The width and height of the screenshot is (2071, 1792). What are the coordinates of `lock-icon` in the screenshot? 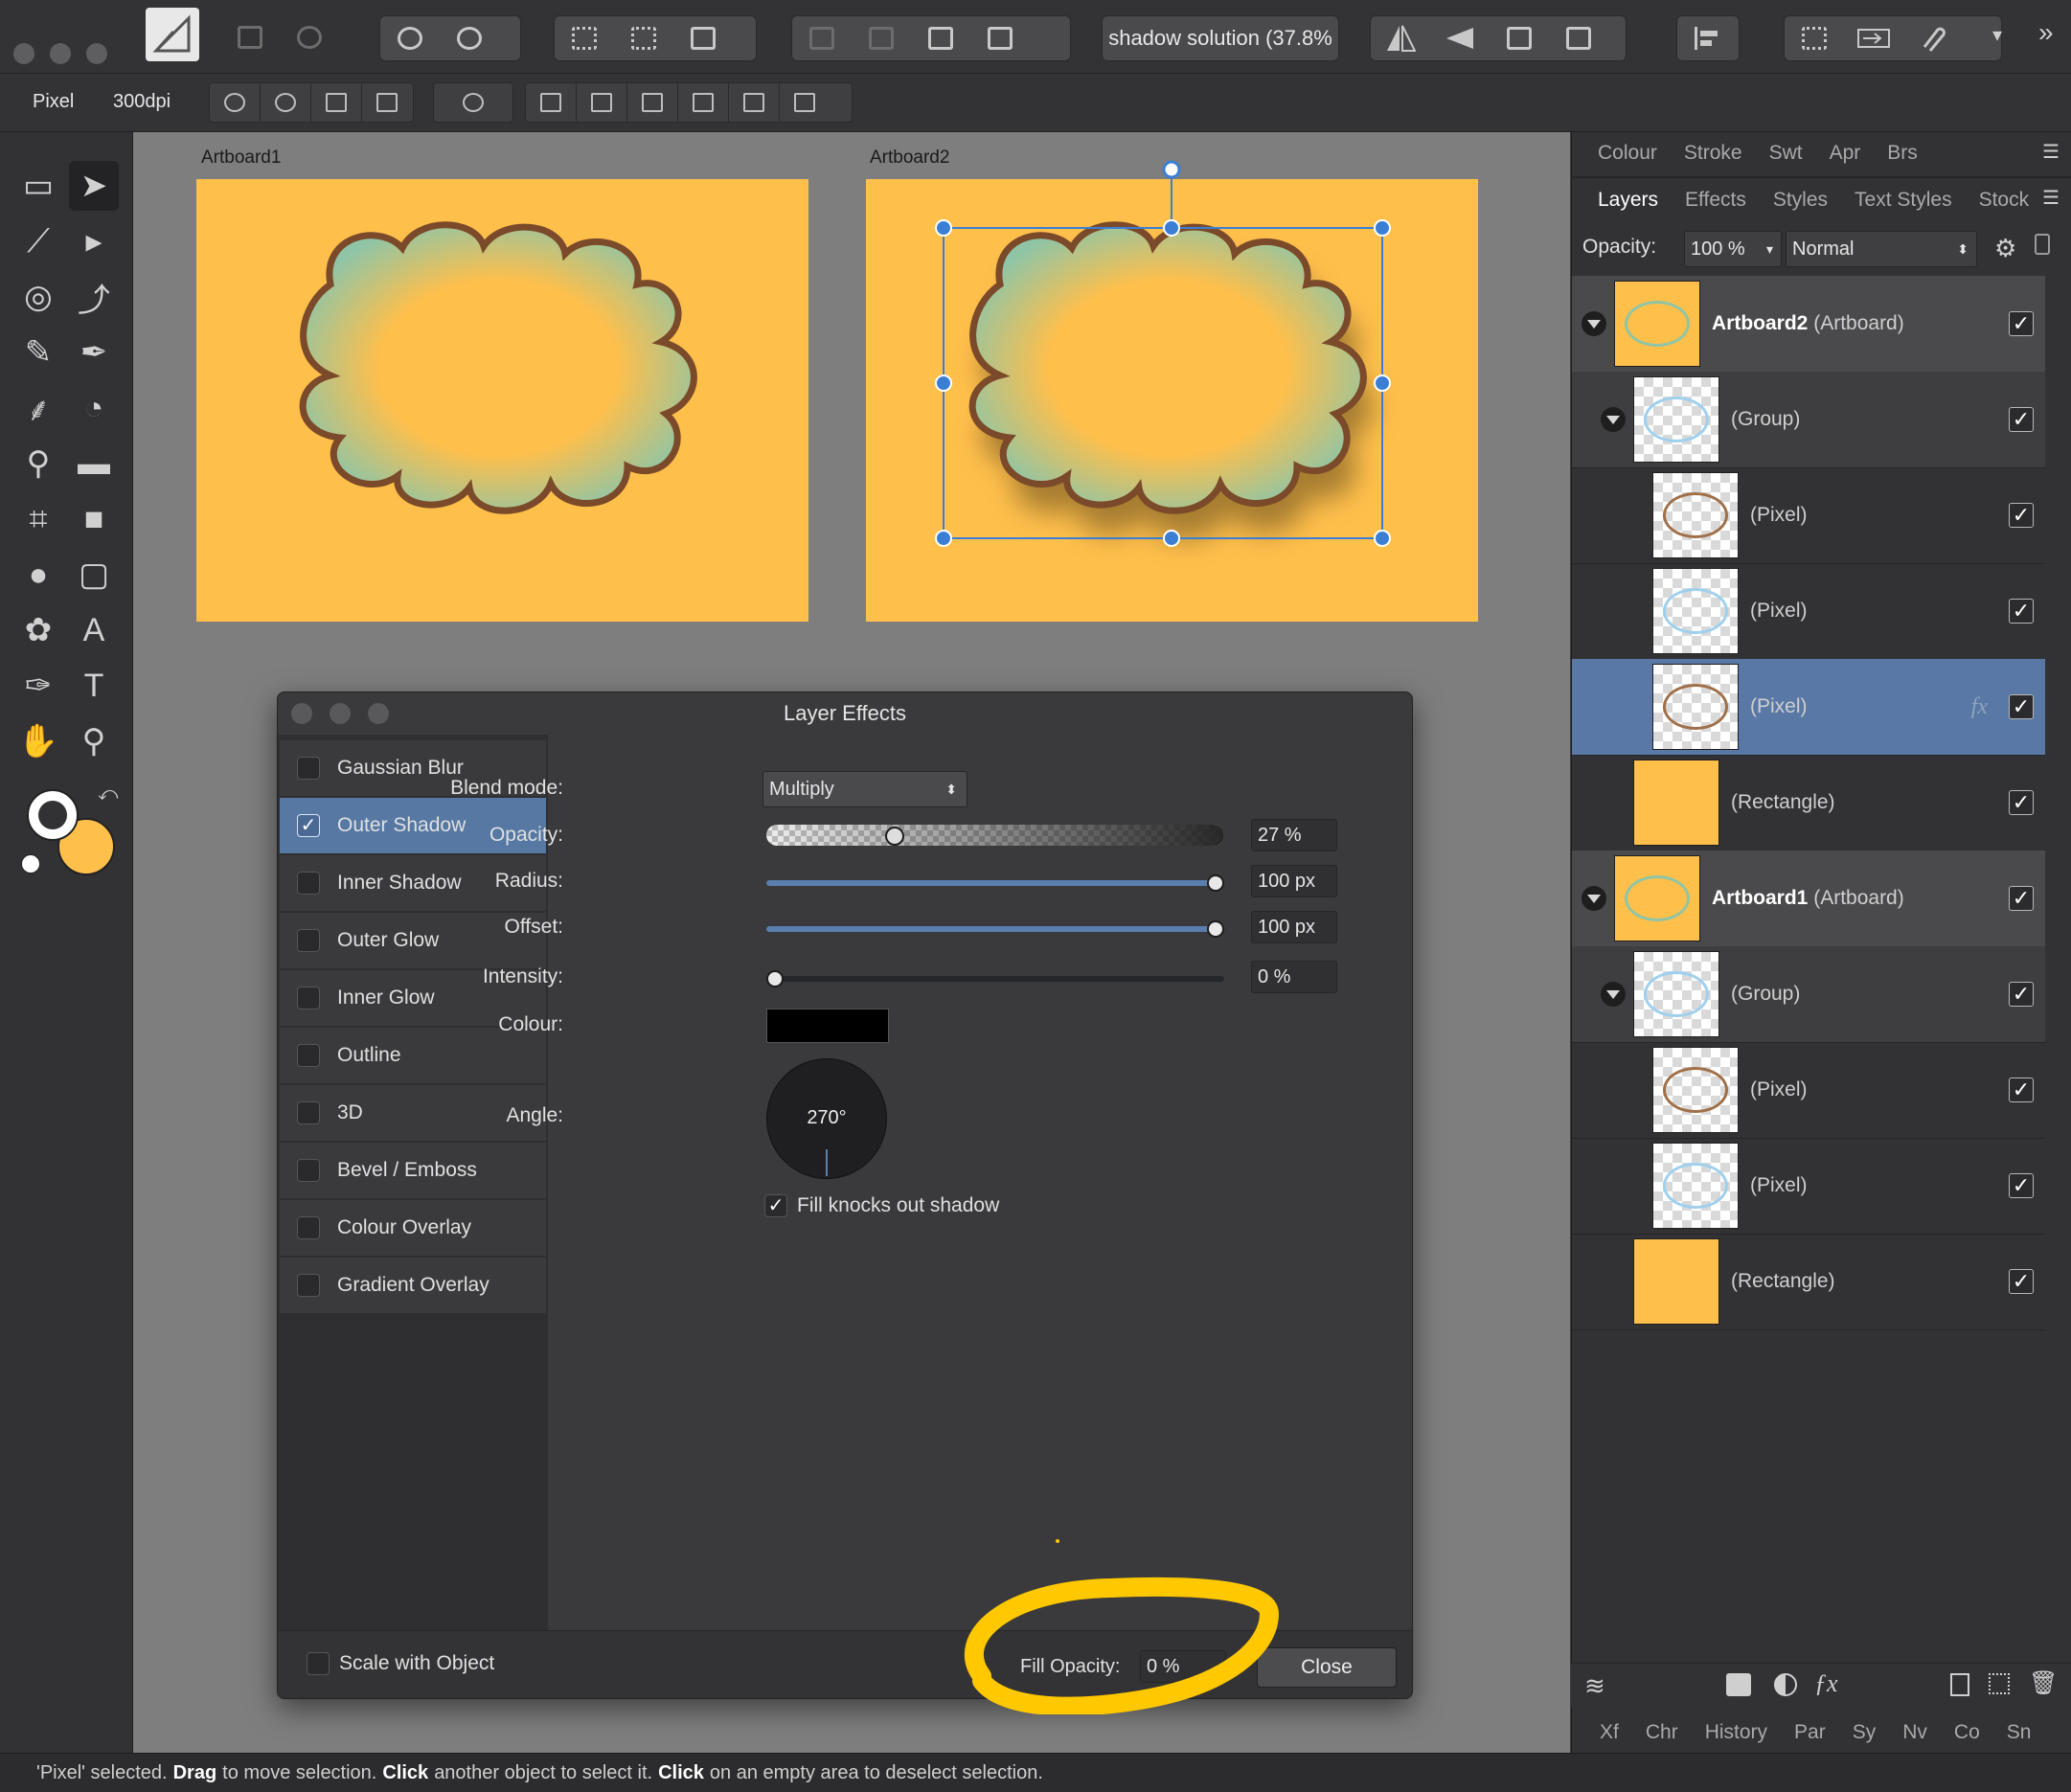 It's located at (2042, 244).